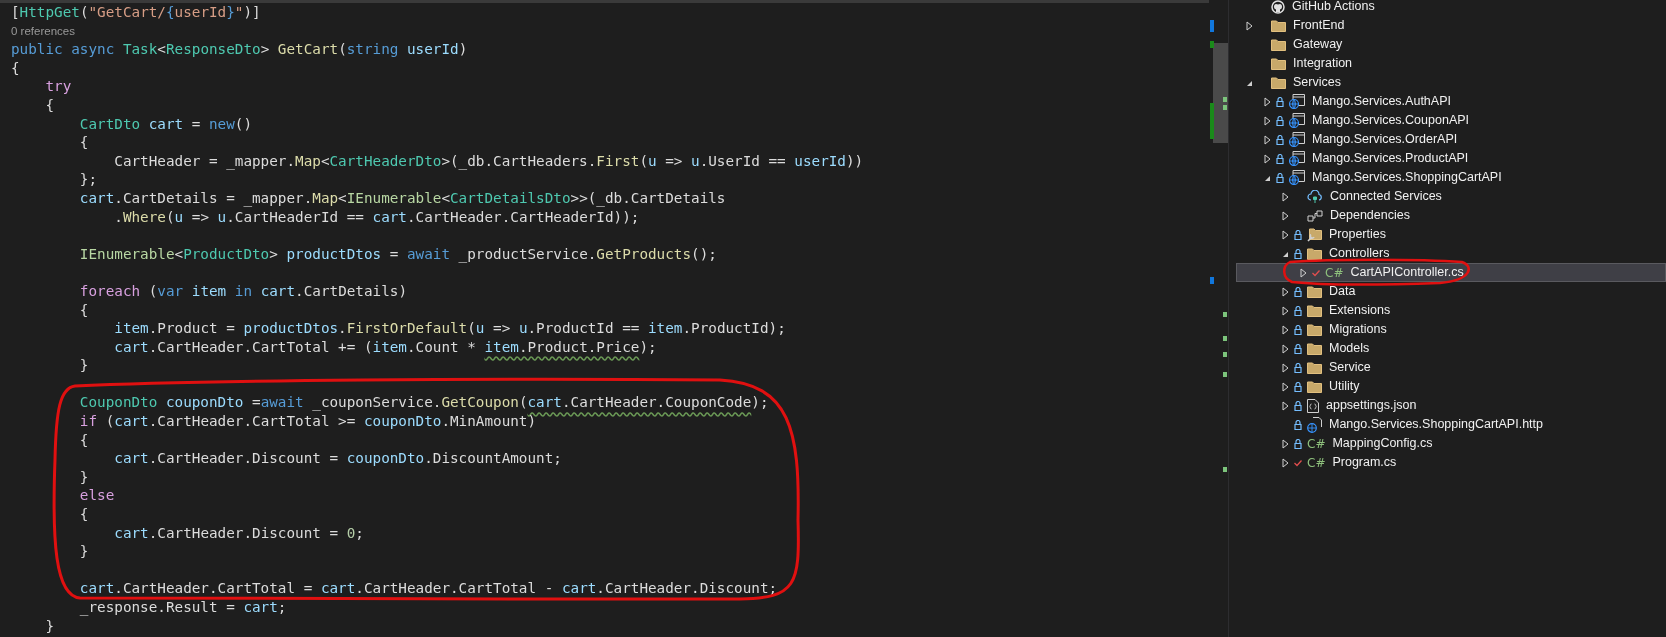 This screenshot has height=637, width=1666. I want to click on code-line: CouponDto couponDto =await _couponService.GetCoupon(cart.CartHeader.CouponCode);, so click(423, 403).